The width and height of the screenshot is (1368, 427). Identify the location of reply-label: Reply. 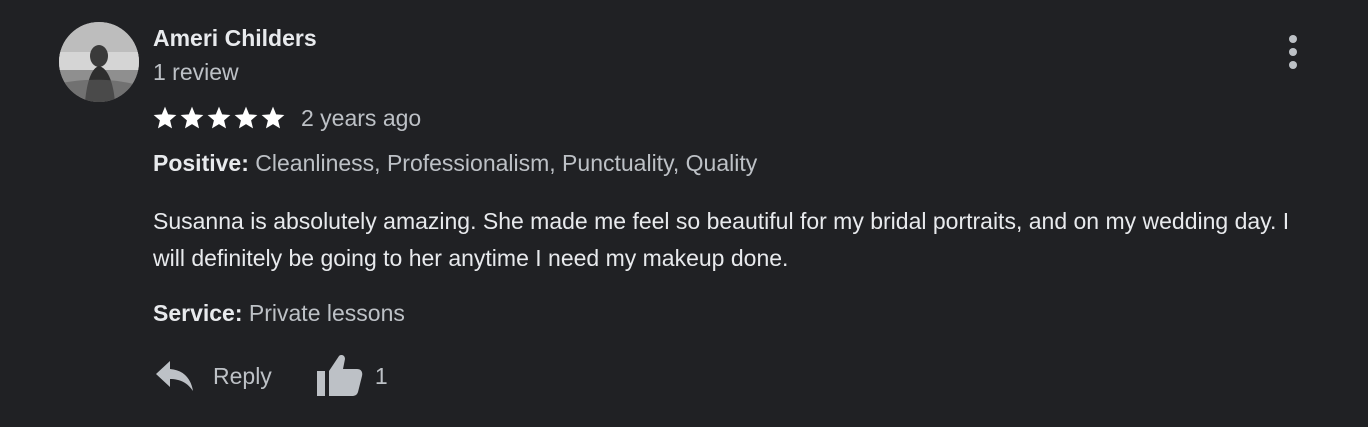
(242, 375).